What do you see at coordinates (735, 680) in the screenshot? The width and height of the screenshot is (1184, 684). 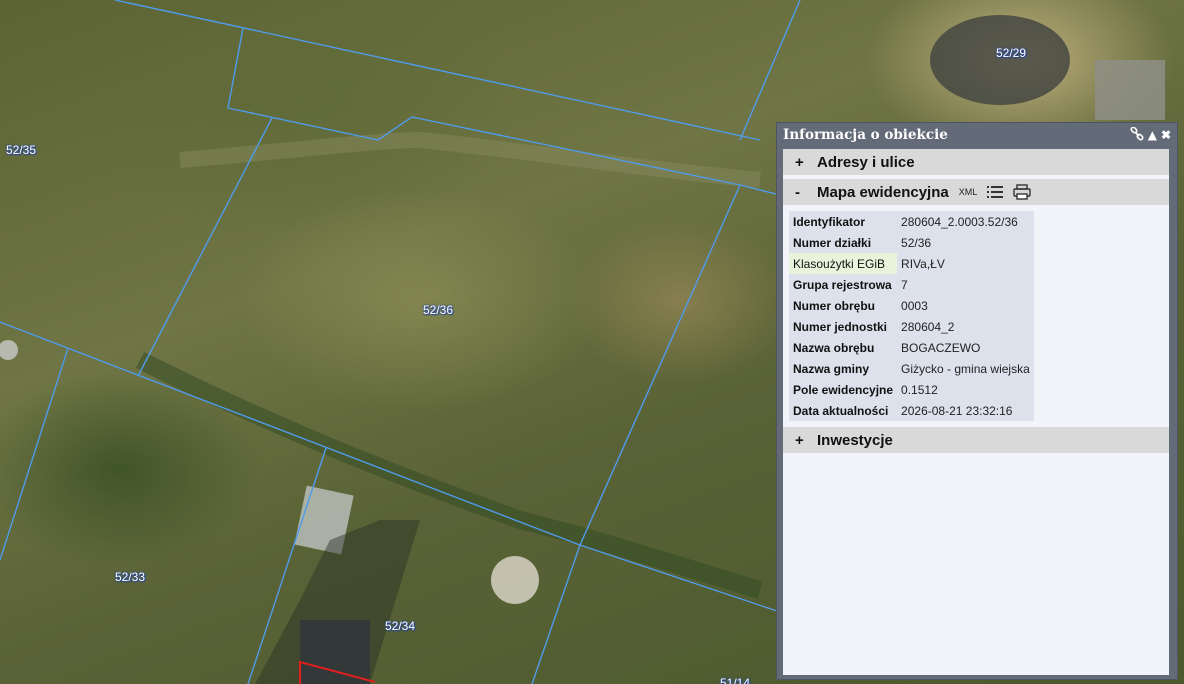 I see `parcel-label: 51/14` at bounding box center [735, 680].